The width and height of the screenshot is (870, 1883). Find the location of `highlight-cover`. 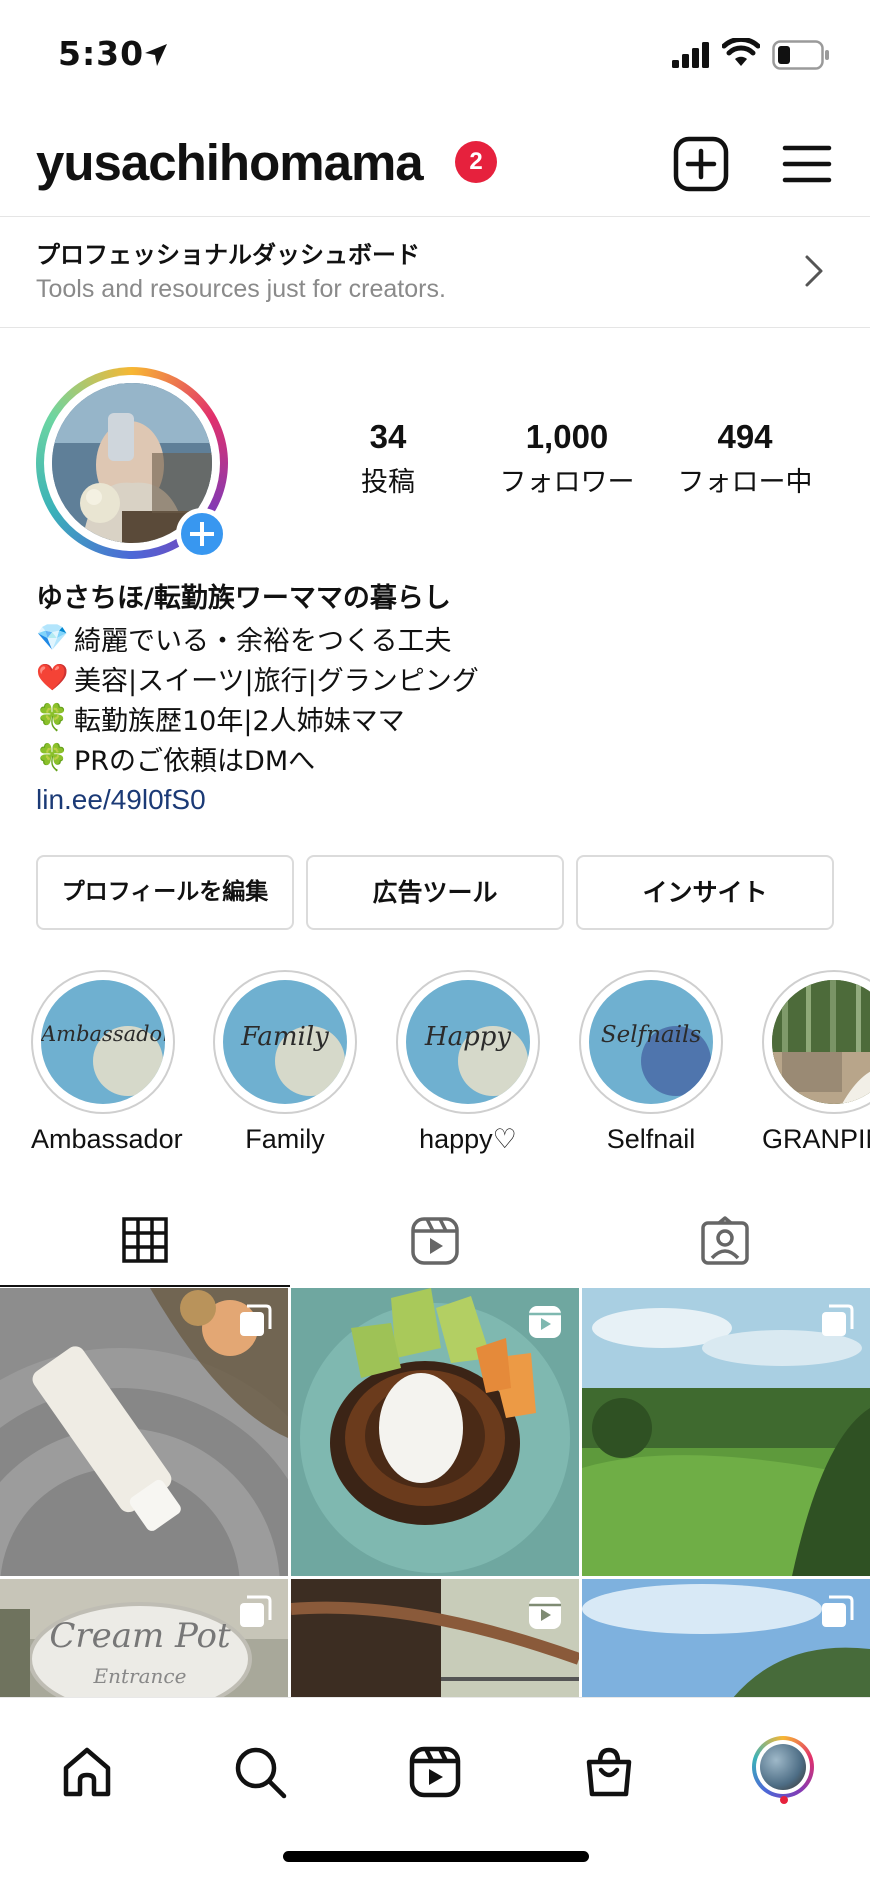

highlight-cover is located at coordinates (821, 1042).